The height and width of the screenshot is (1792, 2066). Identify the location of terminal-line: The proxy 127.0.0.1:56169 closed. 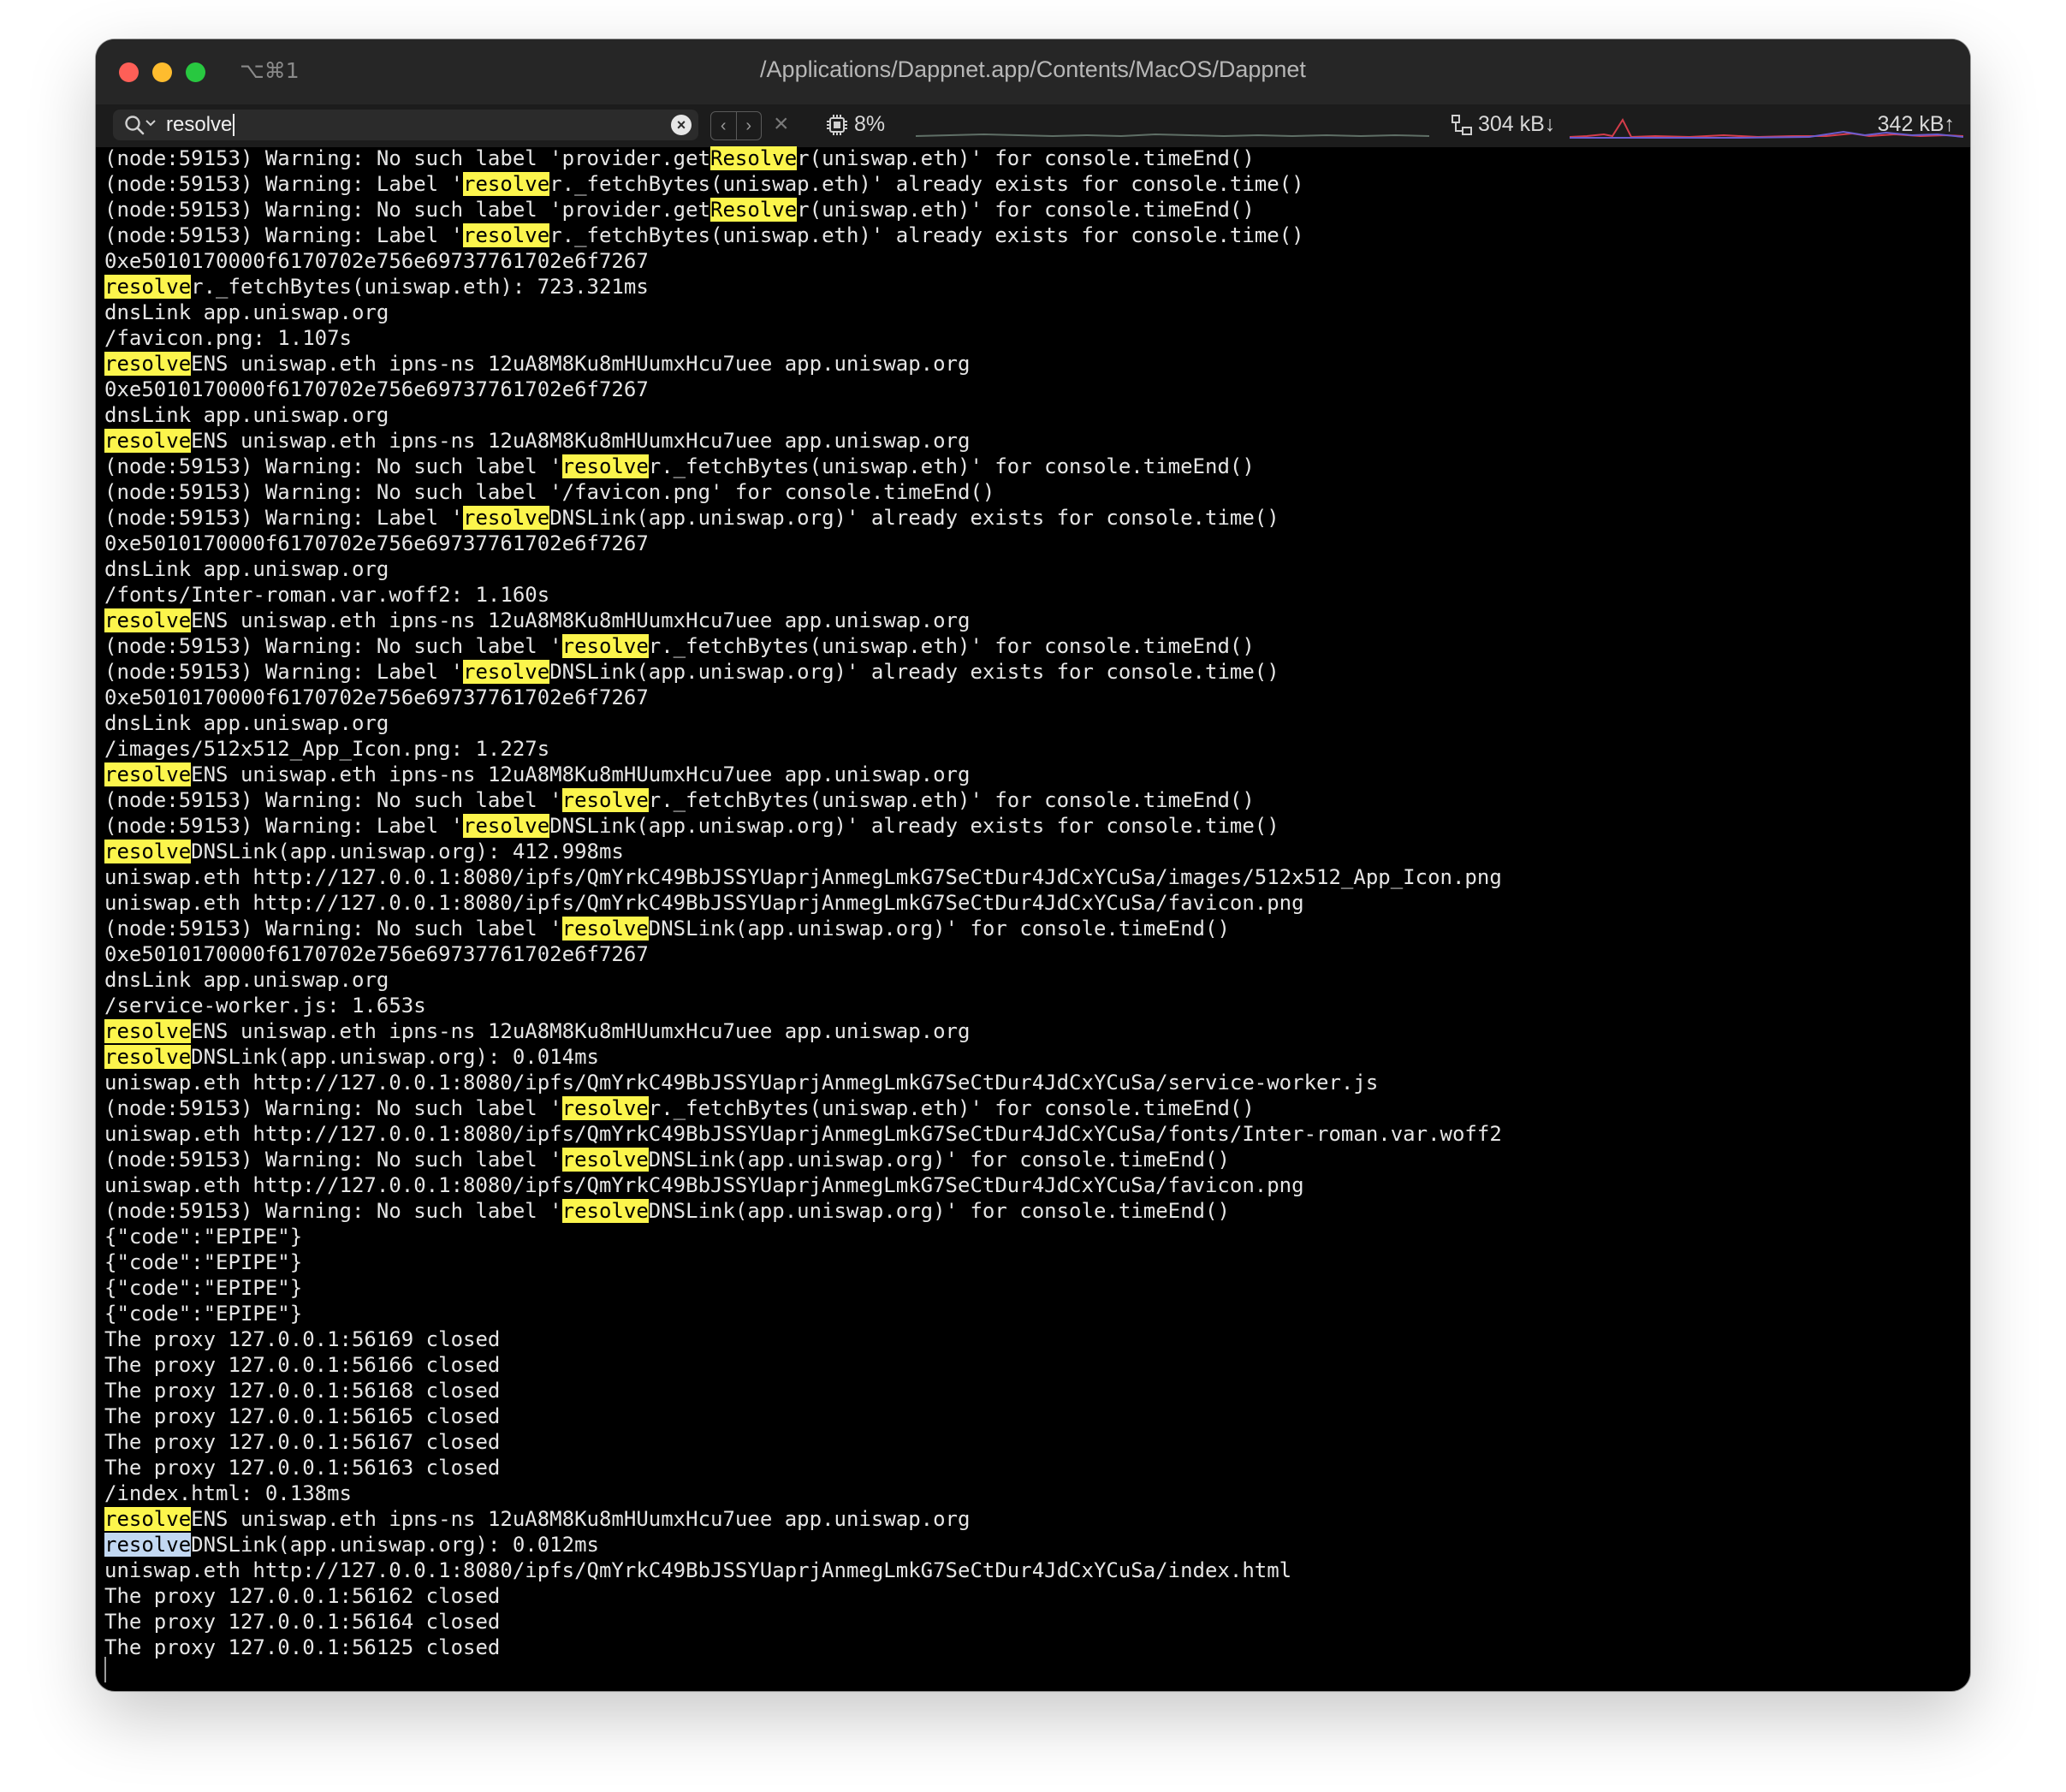
(1033, 1339).